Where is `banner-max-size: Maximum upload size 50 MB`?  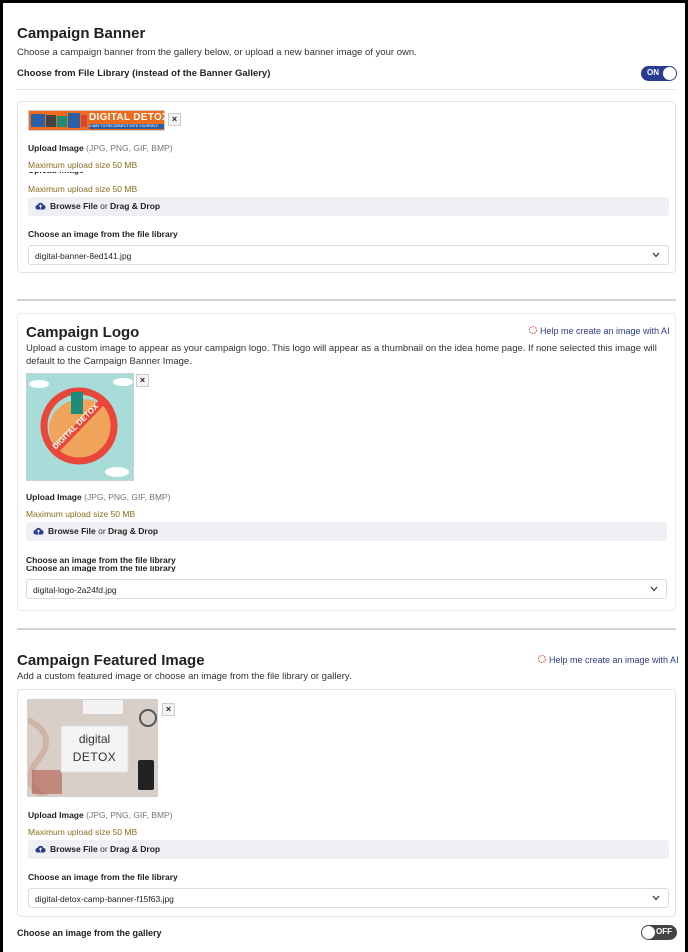 banner-max-size: Maximum upload size 50 MB is located at coordinates (83, 165).